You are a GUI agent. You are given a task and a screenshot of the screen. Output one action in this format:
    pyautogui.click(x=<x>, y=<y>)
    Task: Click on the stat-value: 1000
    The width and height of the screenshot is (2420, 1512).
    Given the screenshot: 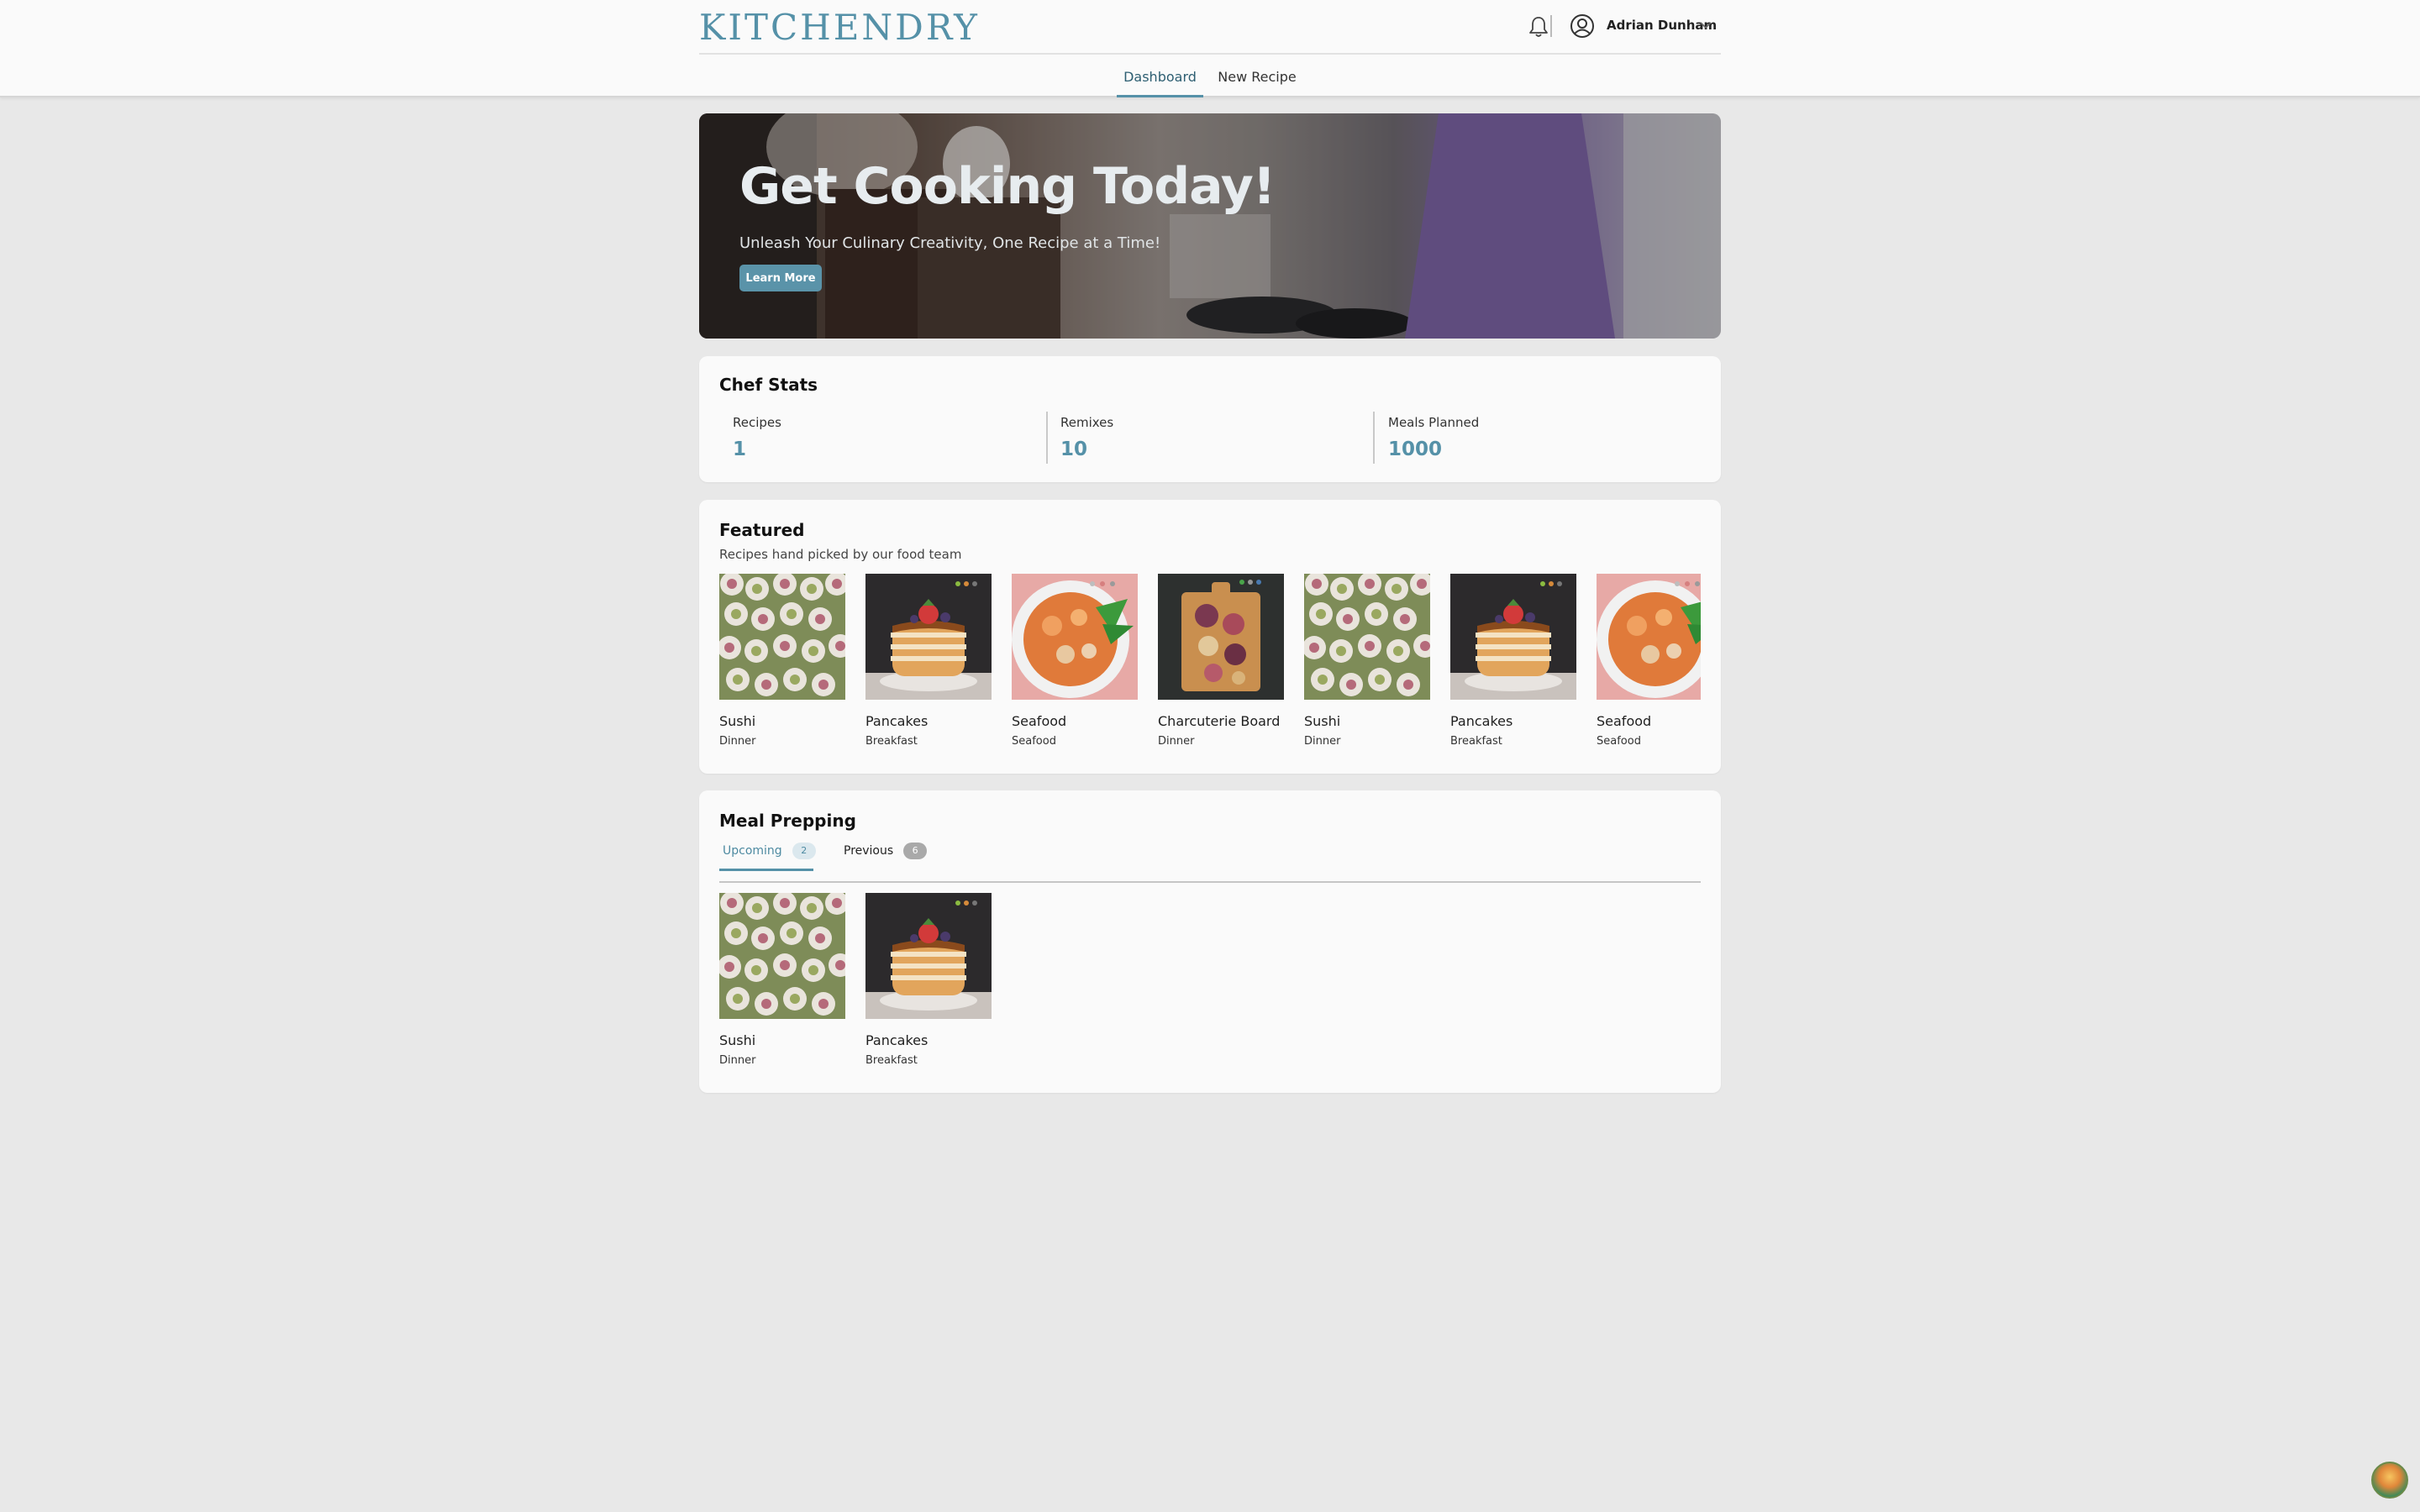 What is the action you would take?
    pyautogui.click(x=1415, y=449)
    